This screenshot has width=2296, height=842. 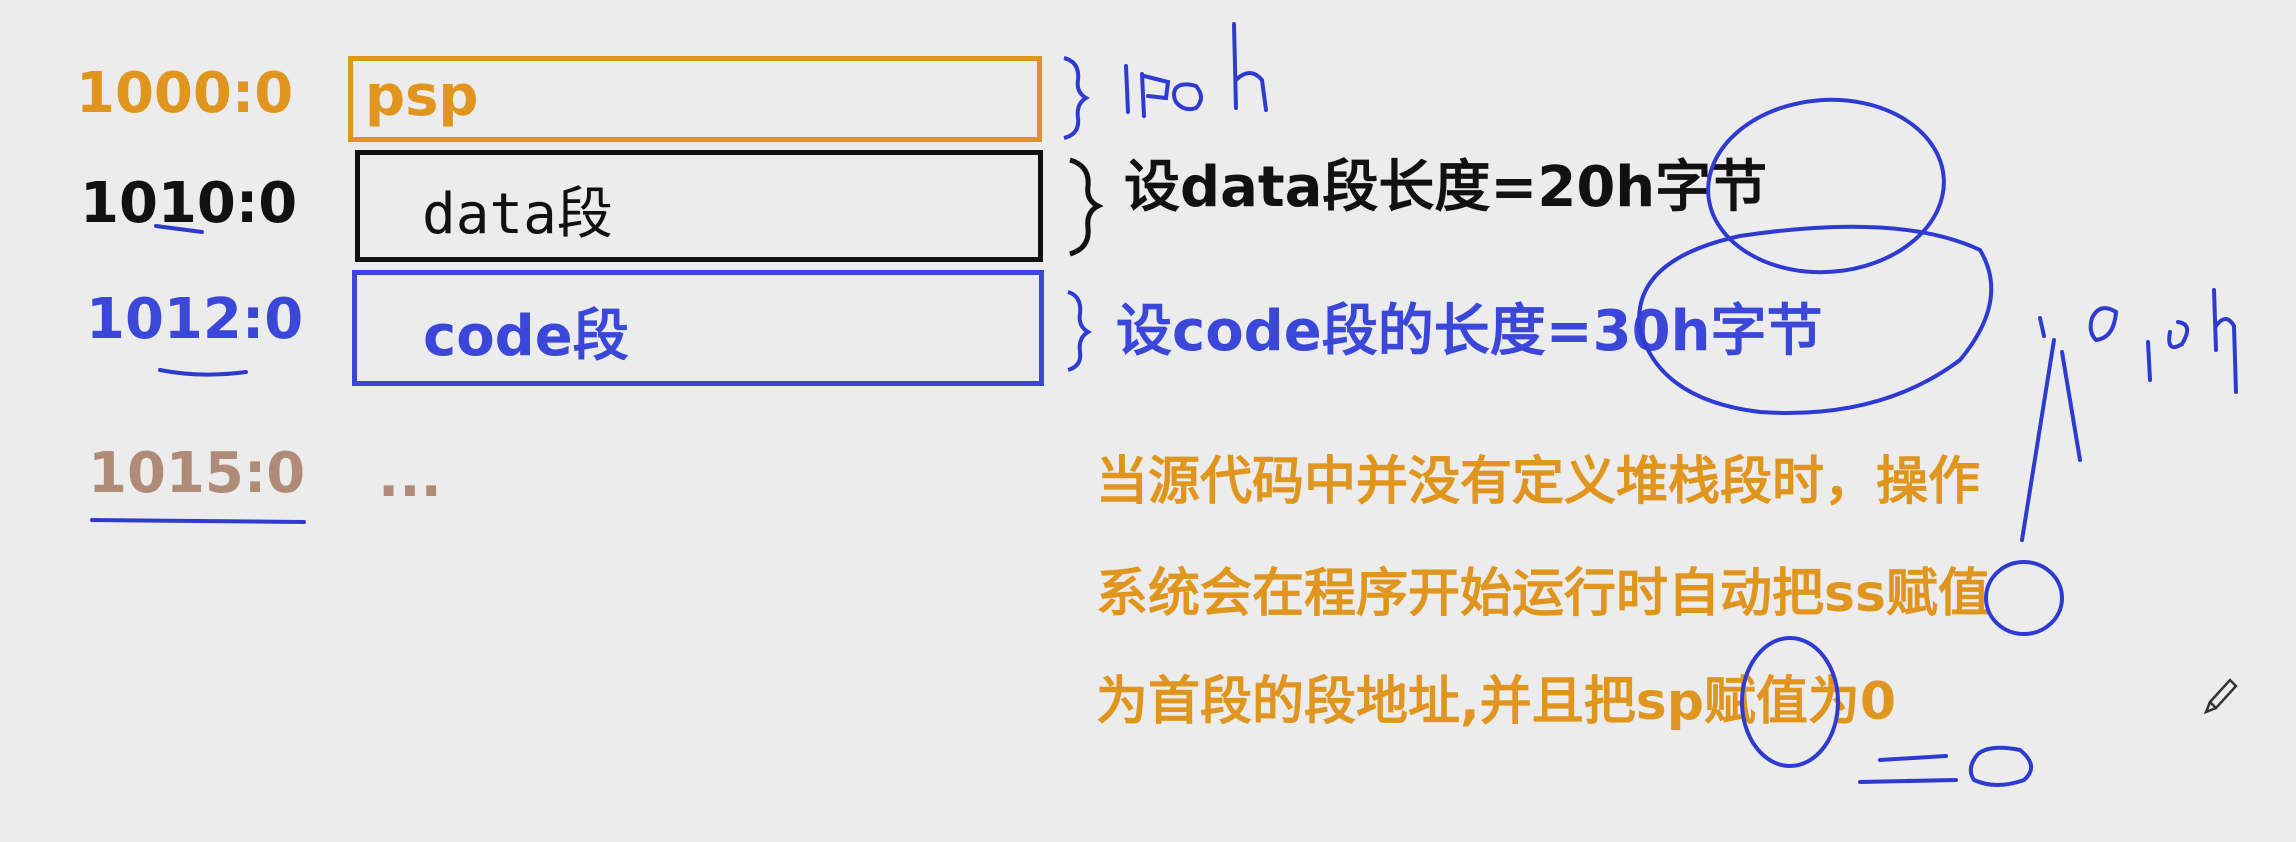 What do you see at coordinates (1196, 70) in the screenshot?
I see `handwritten-100h` at bounding box center [1196, 70].